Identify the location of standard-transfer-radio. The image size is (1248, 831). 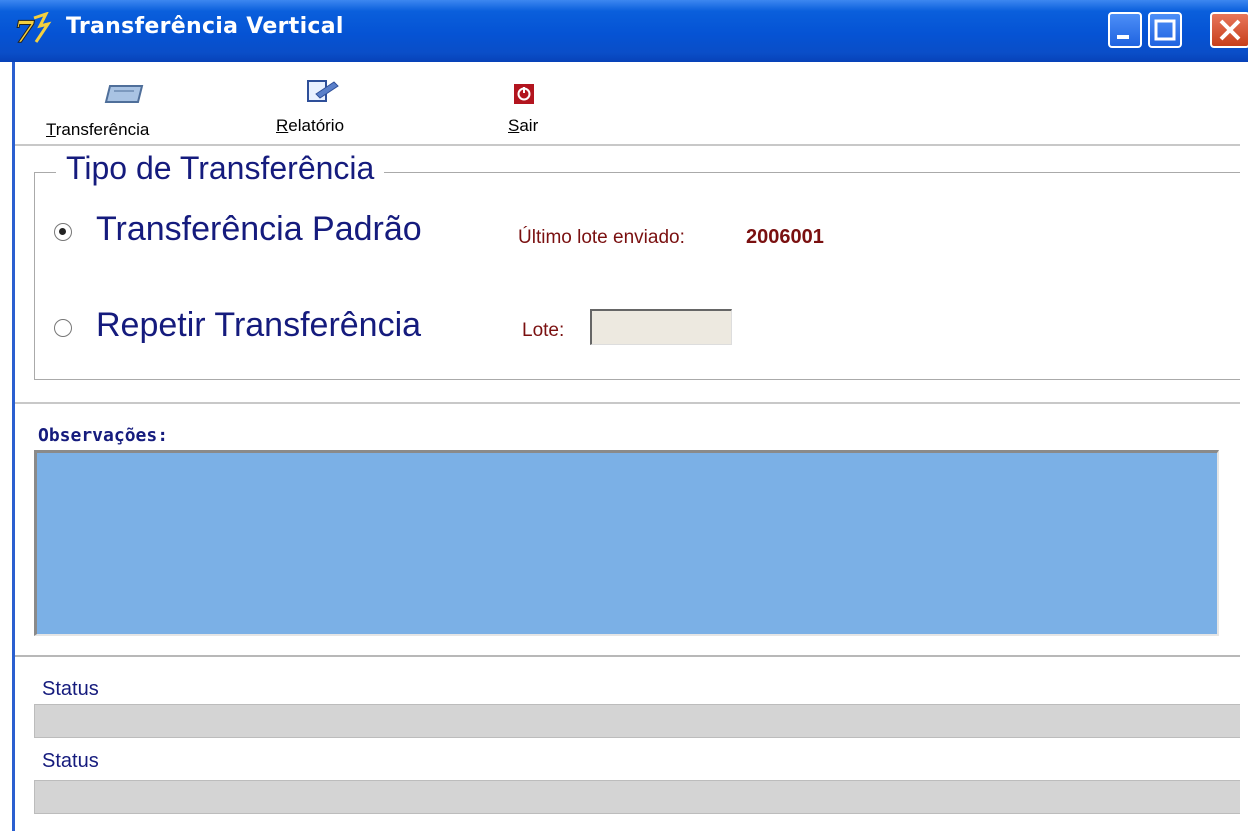
(63, 232).